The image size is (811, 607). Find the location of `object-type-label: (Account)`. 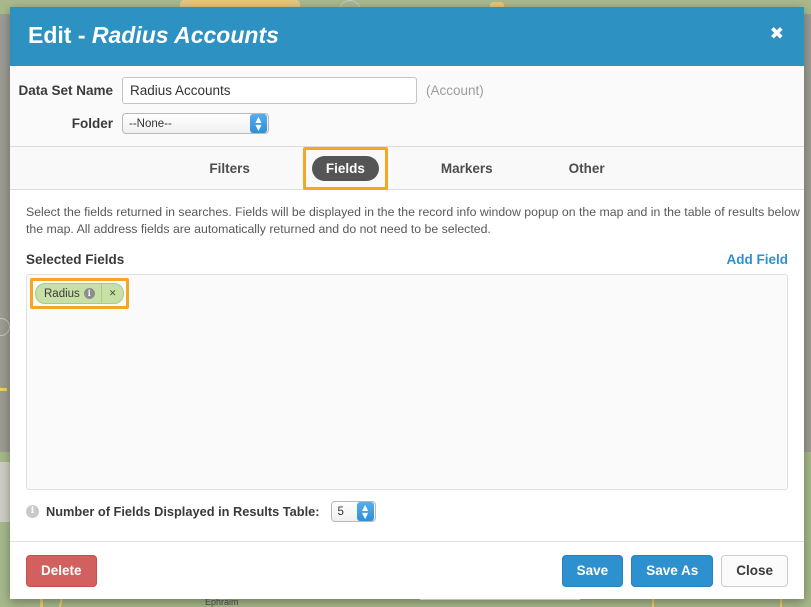

object-type-label: (Account) is located at coordinates (455, 90).